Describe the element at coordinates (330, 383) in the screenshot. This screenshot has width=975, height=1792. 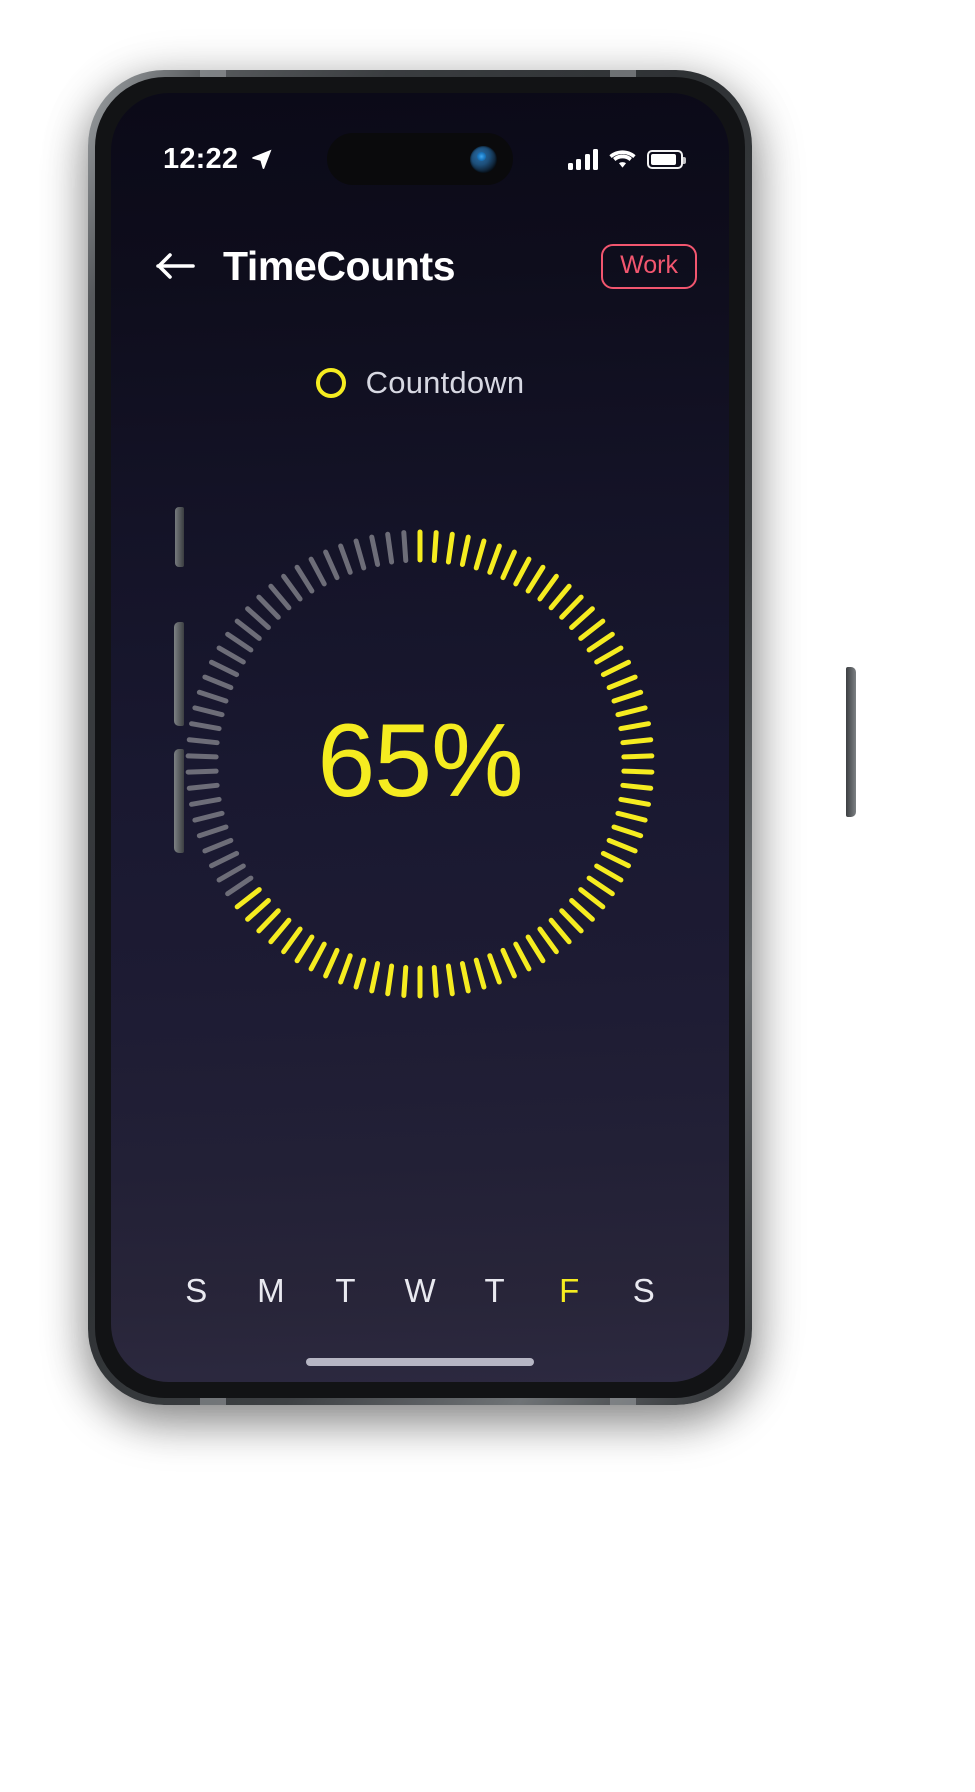
I see `circle-outline-icon` at that location.